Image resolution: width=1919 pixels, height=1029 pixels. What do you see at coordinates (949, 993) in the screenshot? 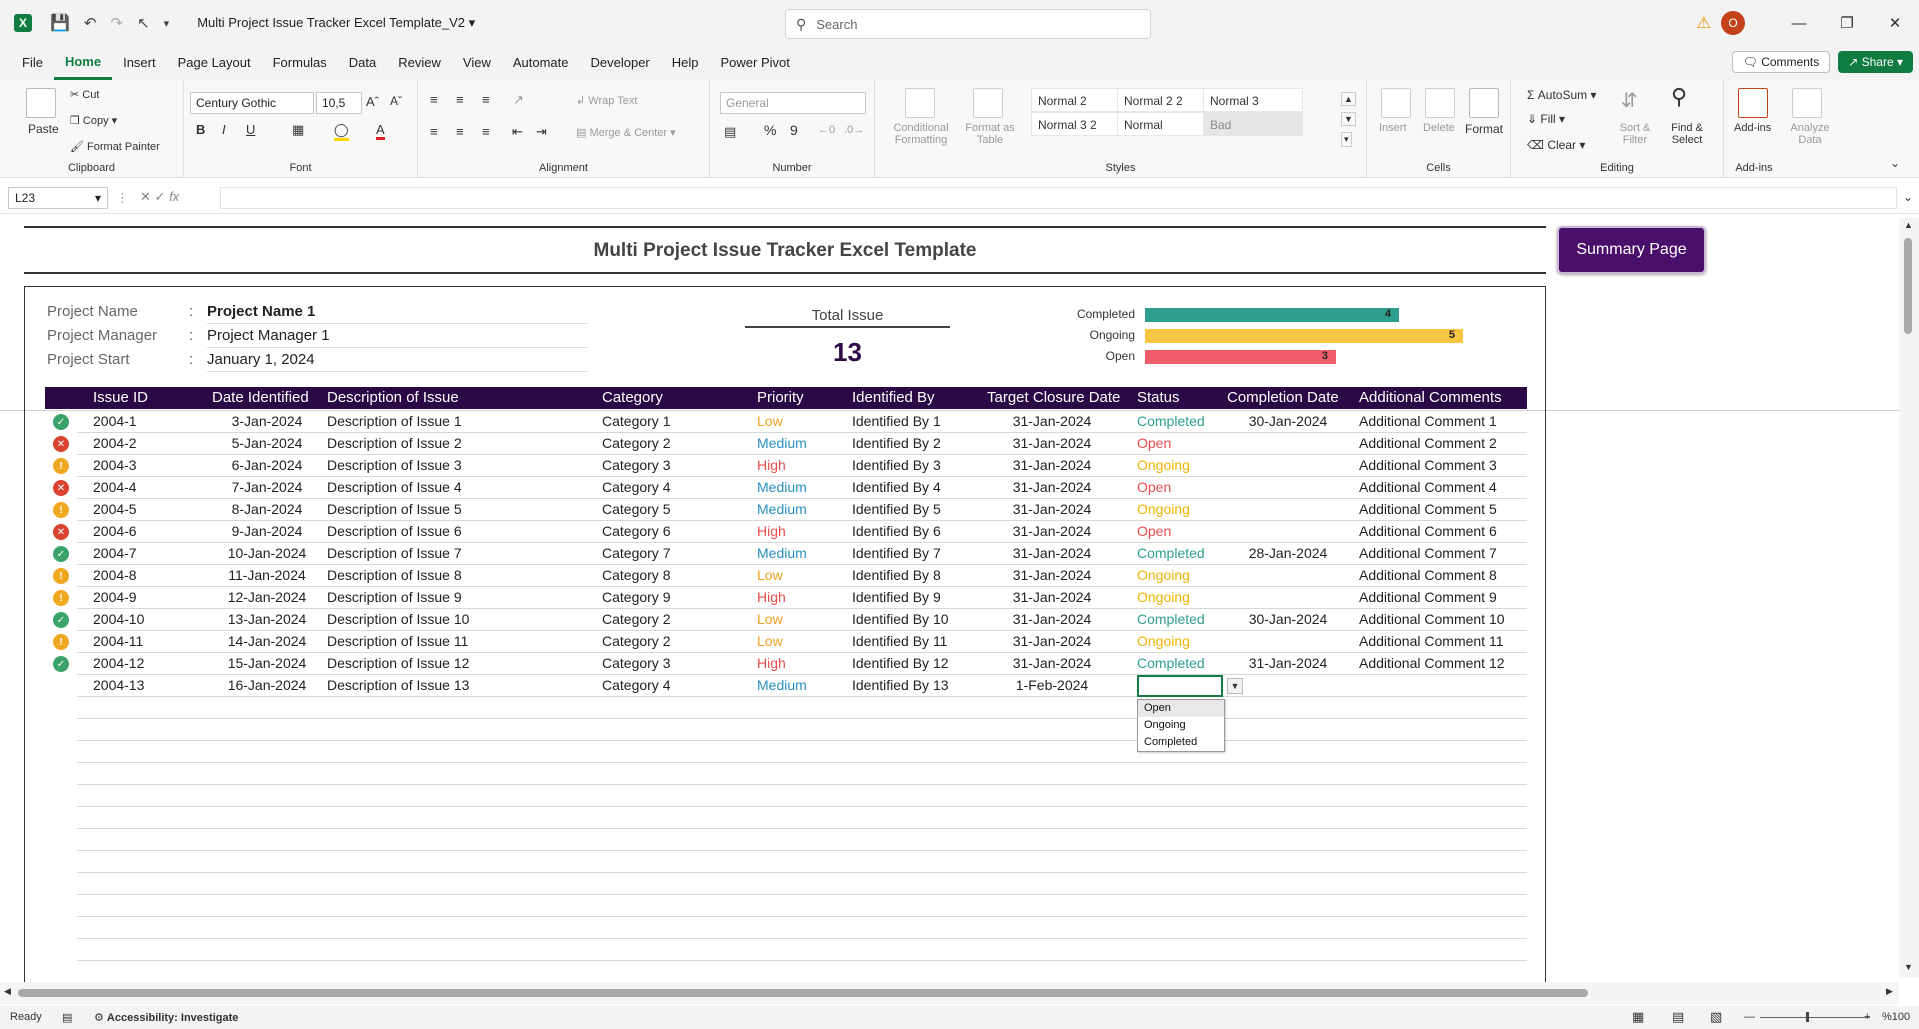
I see `horizontal-scrollbar: ◀ ▶` at bounding box center [949, 993].